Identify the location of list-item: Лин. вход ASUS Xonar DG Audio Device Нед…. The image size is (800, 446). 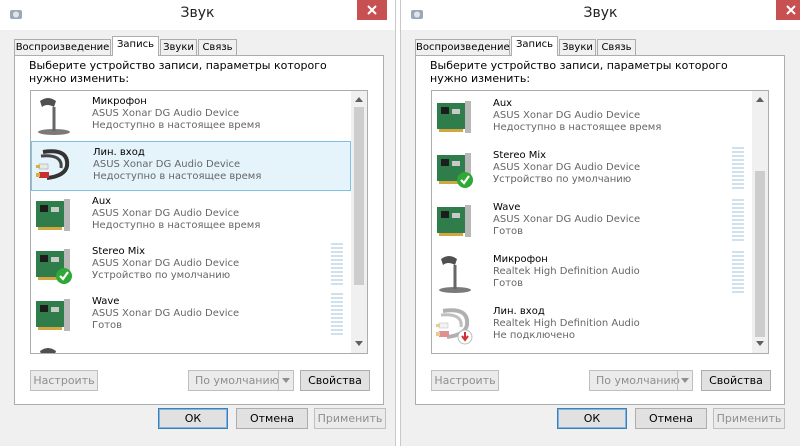
(191, 166).